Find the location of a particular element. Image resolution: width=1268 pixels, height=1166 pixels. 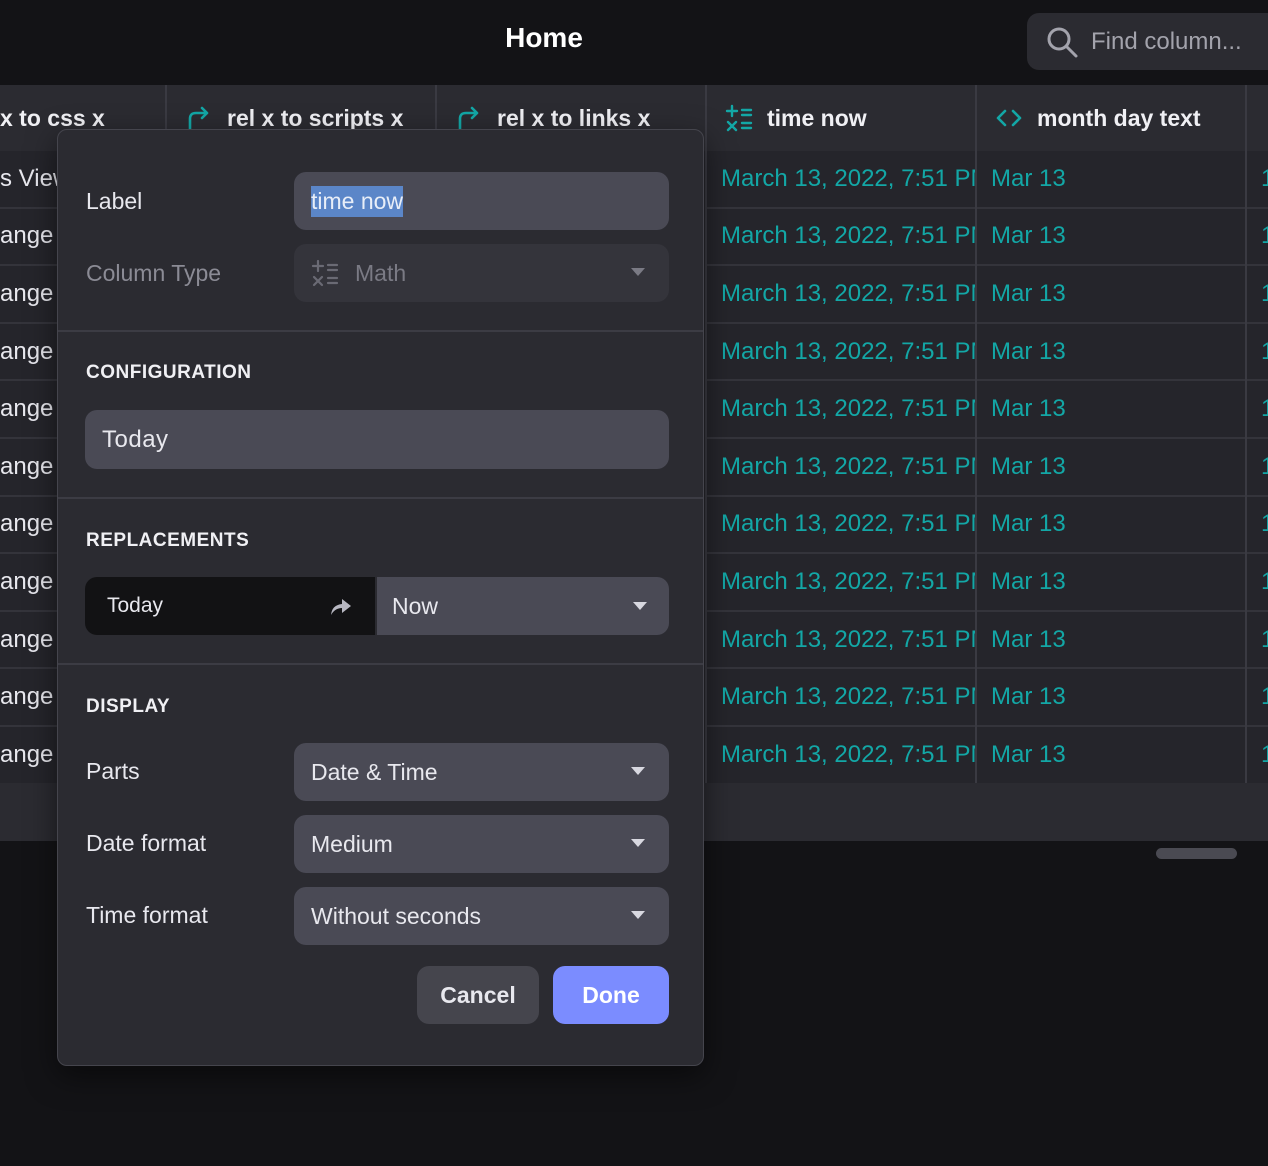

forward-arrow-icon is located at coordinates (341, 607).